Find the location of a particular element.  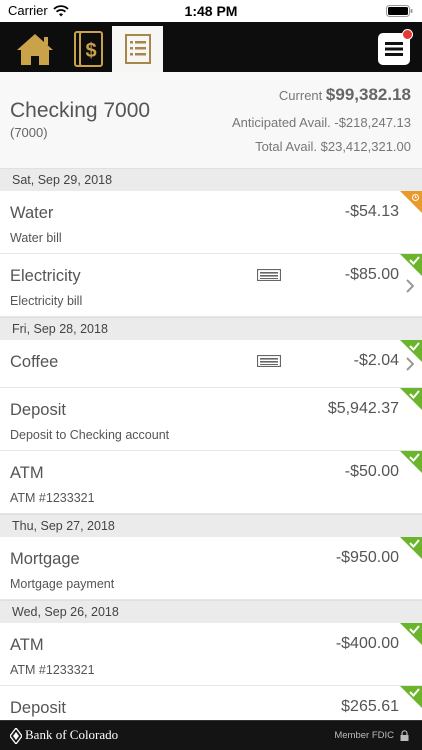

transaction-row: ATM ATM #1233321 -$400.00 is located at coordinates (211, 654).